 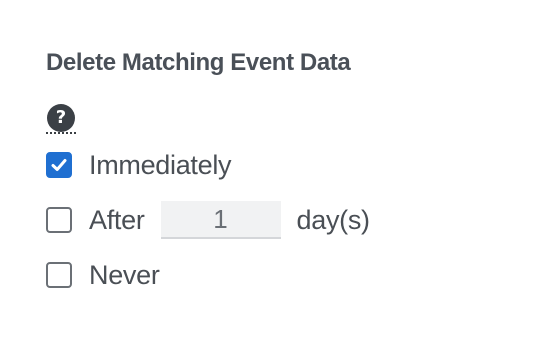 I want to click on never-label: Never, so click(x=124, y=275).